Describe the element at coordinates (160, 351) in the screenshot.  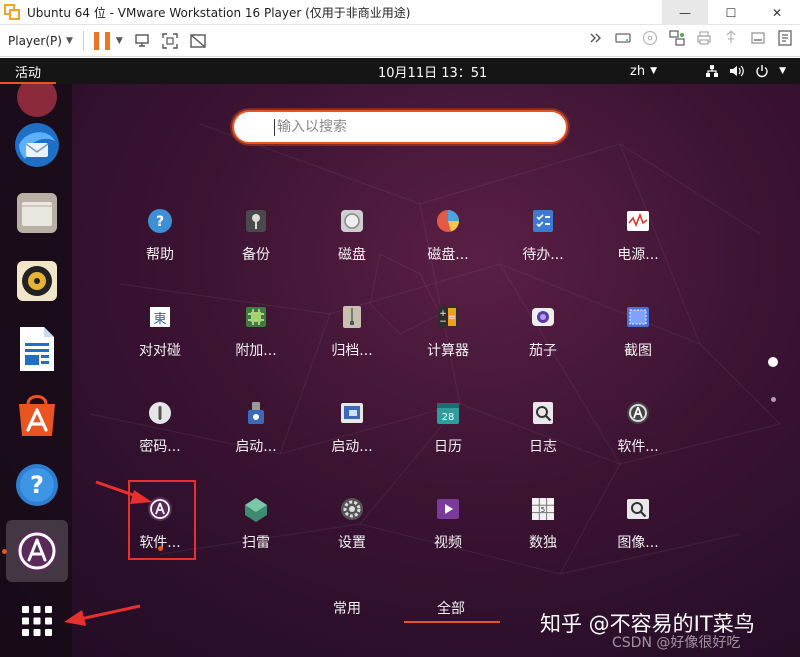
I see `app-label: 对对碰` at that location.